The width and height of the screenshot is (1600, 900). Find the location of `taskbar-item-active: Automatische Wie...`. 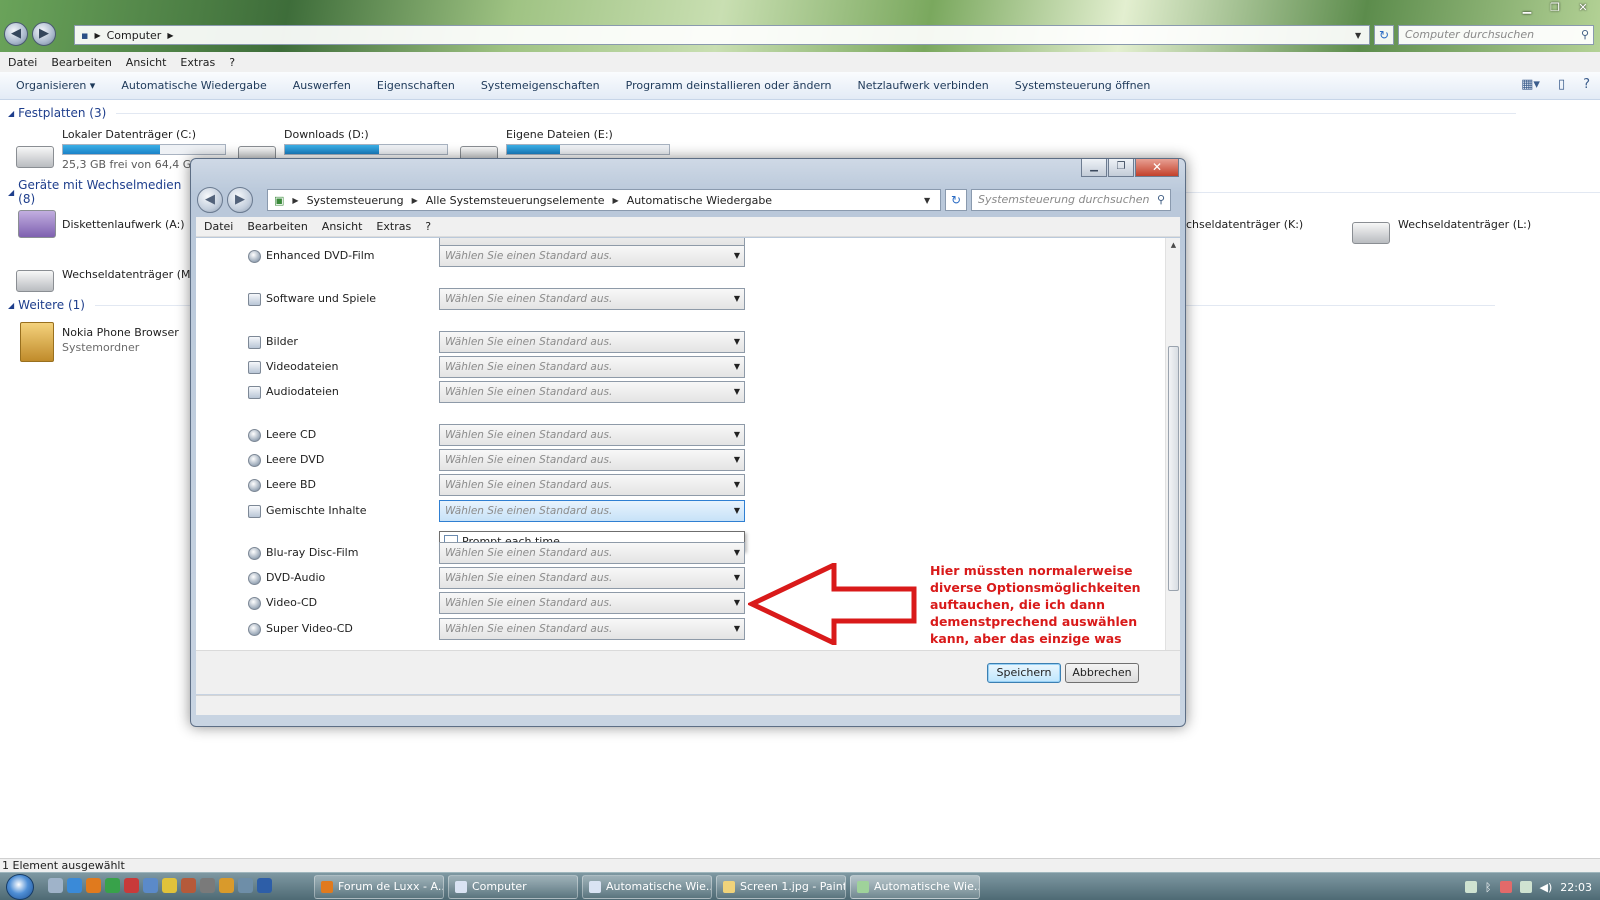

taskbar-item-active: Automatische Wie... is located at coordinates (915, 887).